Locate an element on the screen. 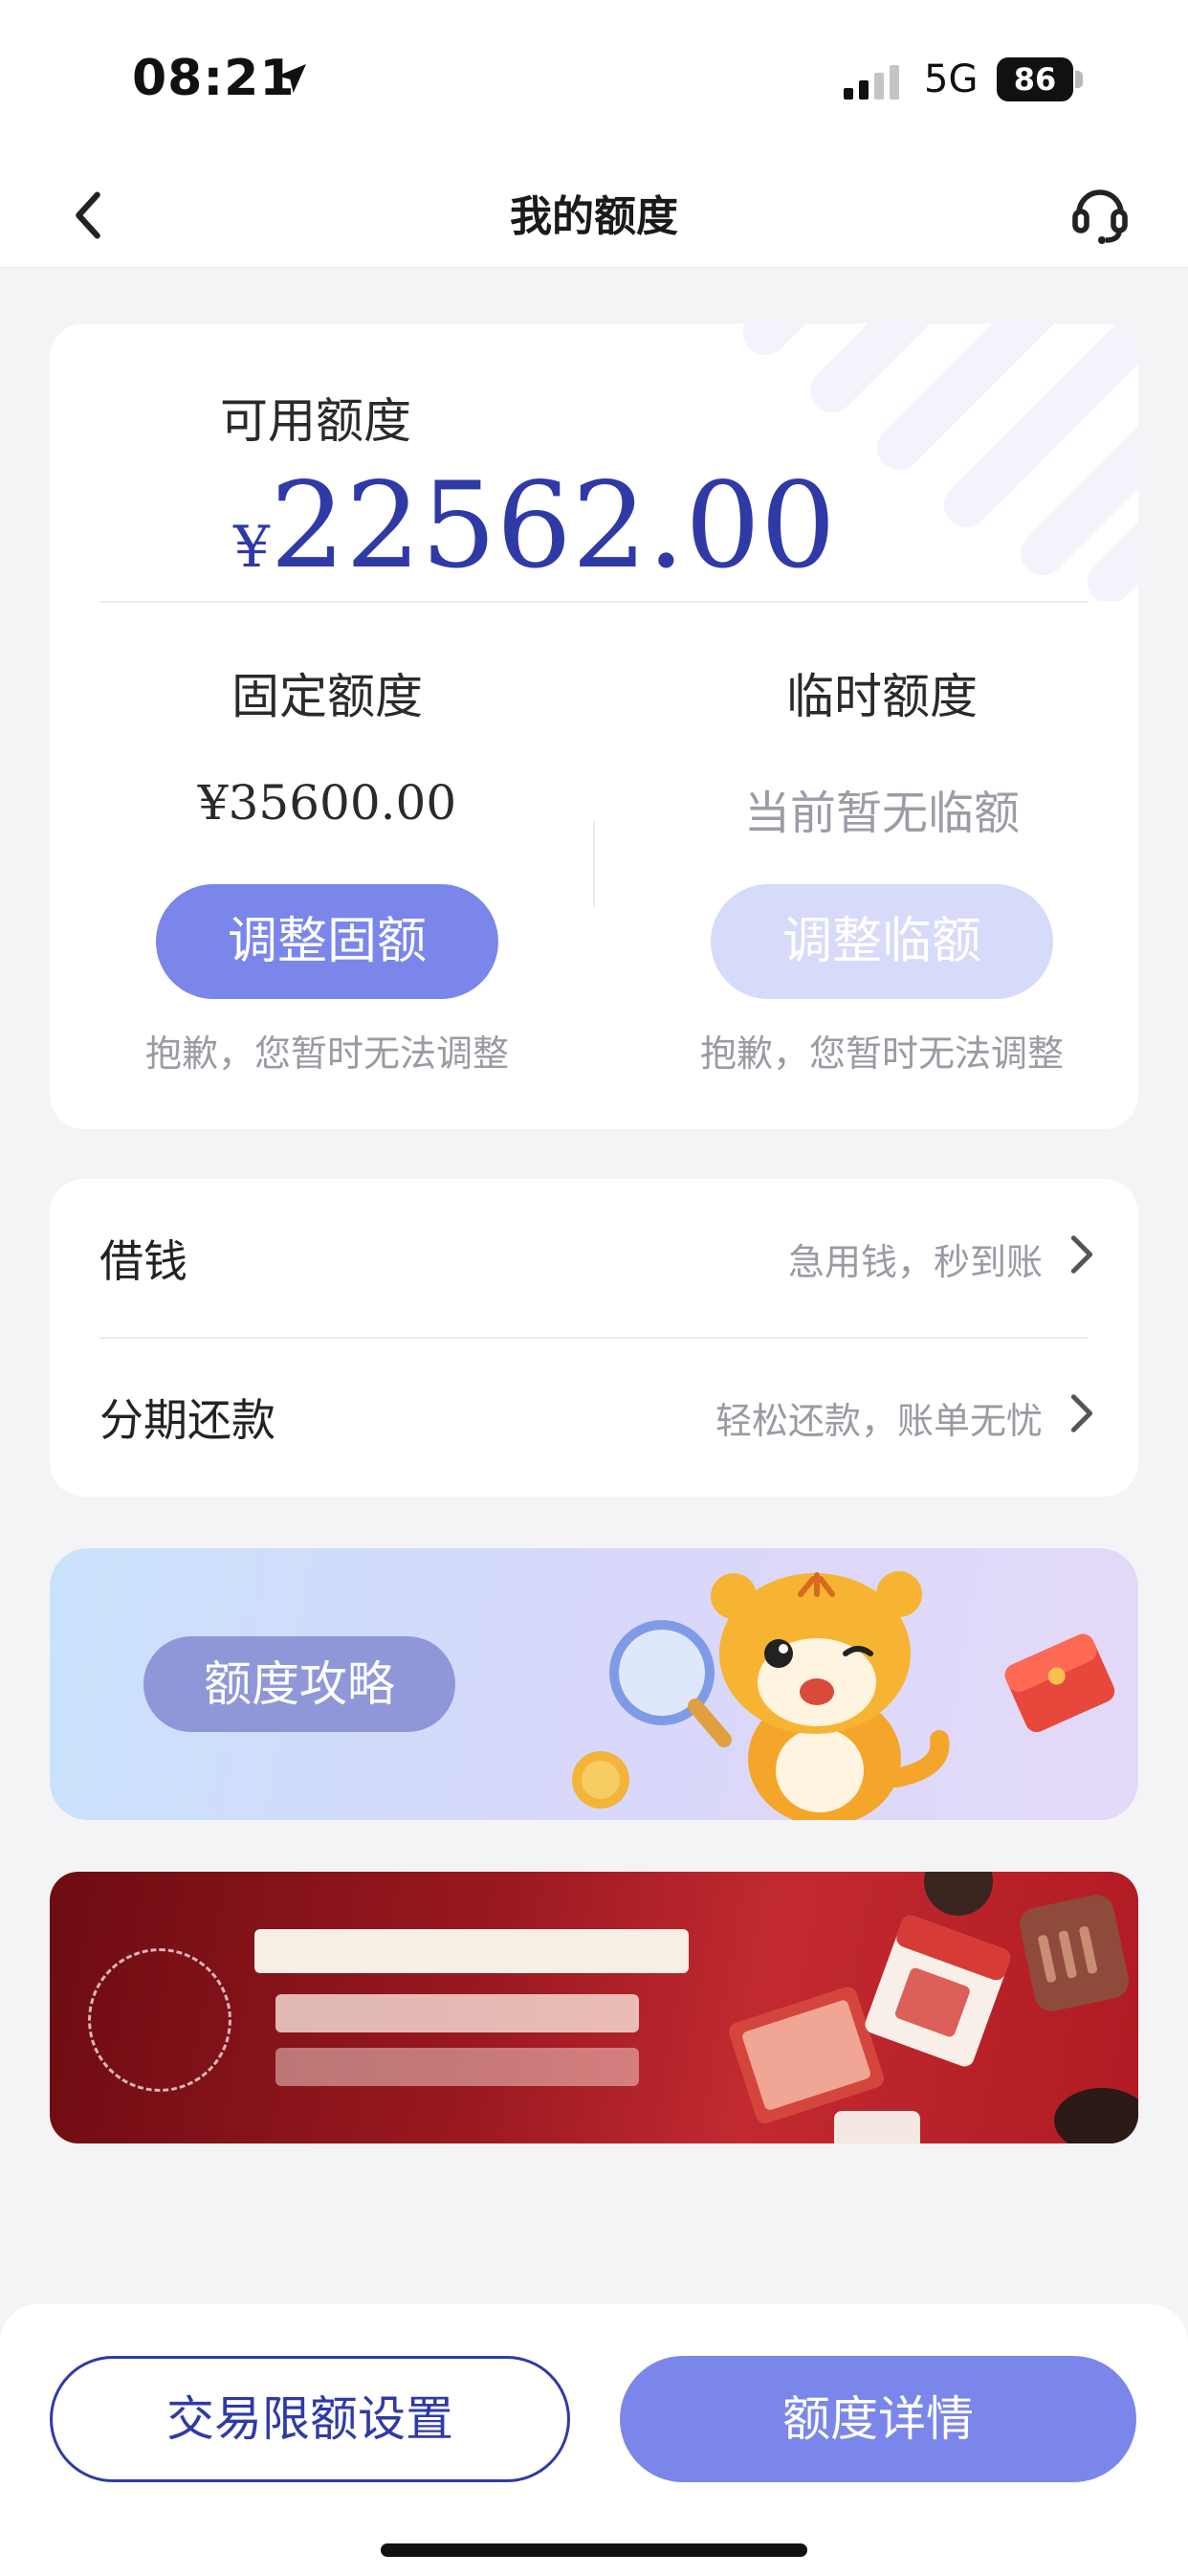  menu-item-hint: 轻松还款，账单无忧 is located at coordinates (879, 1421).